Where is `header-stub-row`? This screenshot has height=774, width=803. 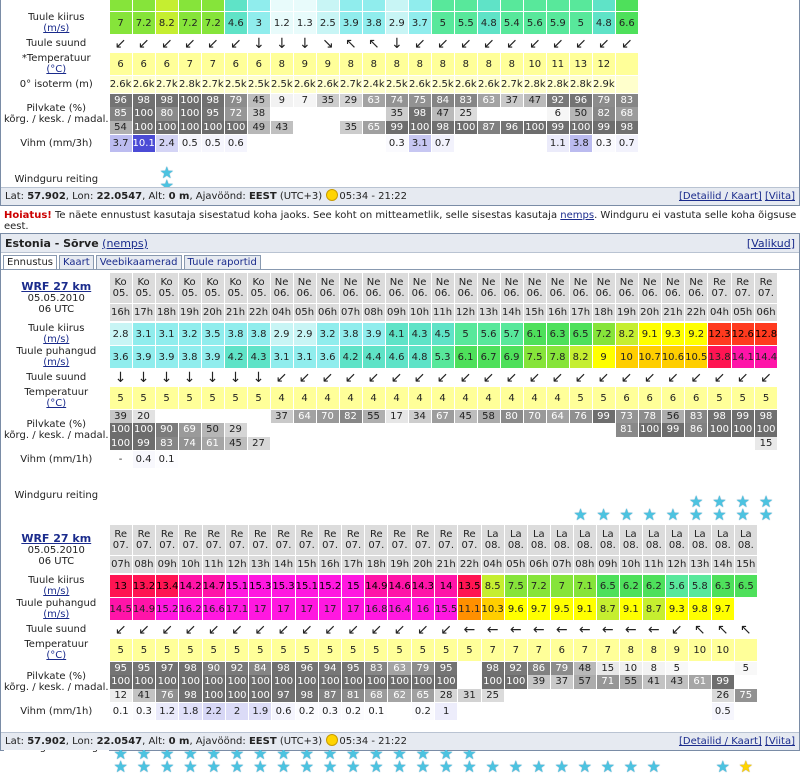 header-stub-row is located at coordinates (321, 5).